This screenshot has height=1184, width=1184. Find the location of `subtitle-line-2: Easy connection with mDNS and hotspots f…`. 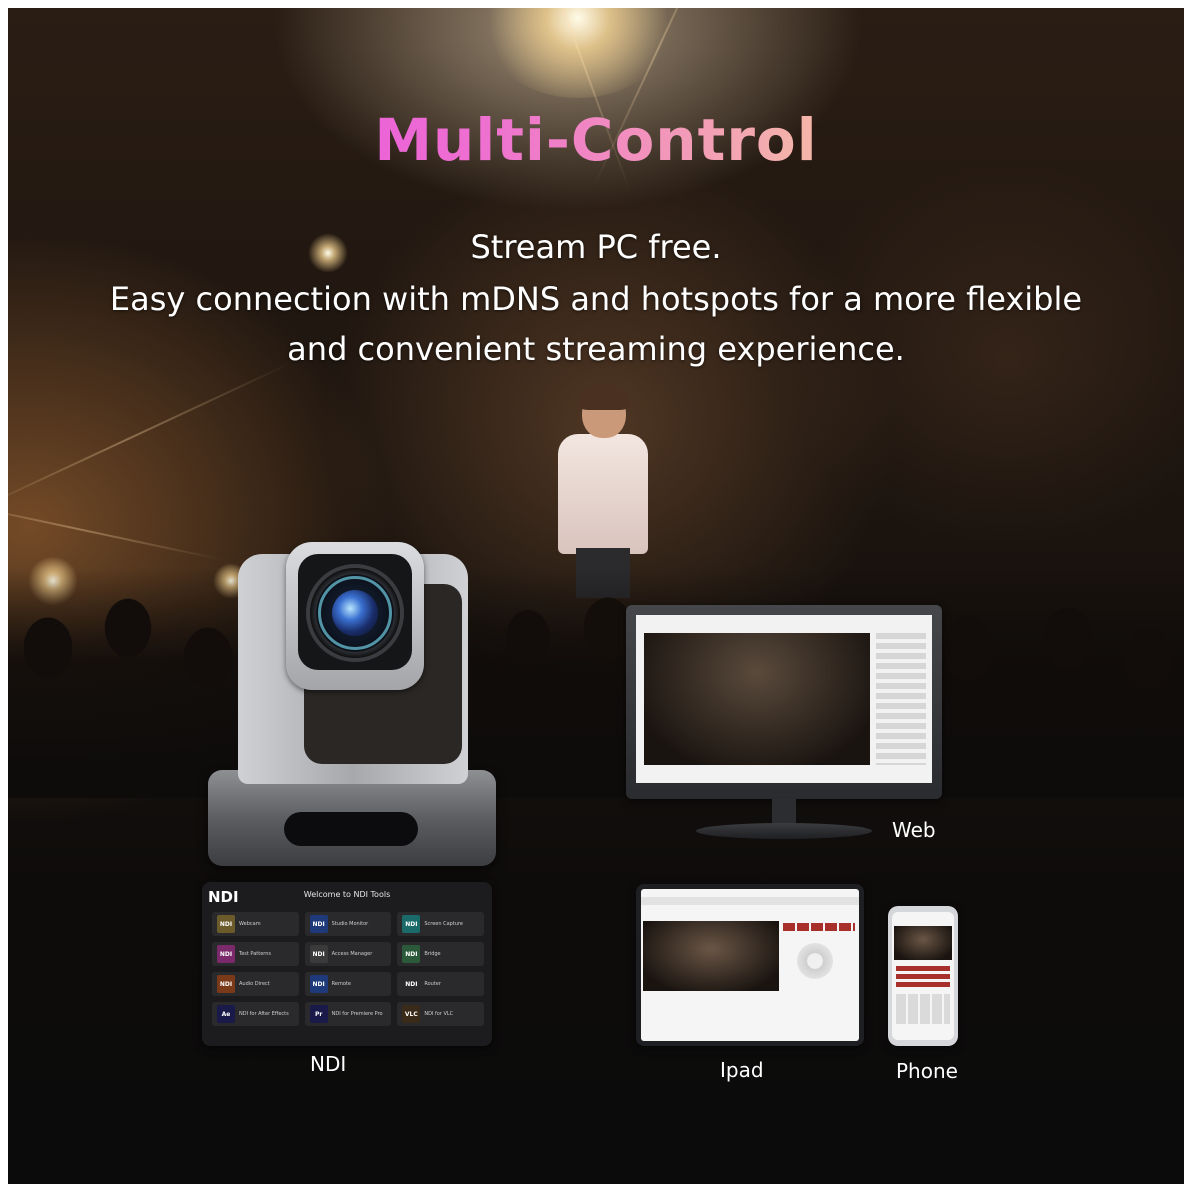

subtitle-line-2: Easy connection with mDNS and hotspots f… is located at coordinates (596, 299).